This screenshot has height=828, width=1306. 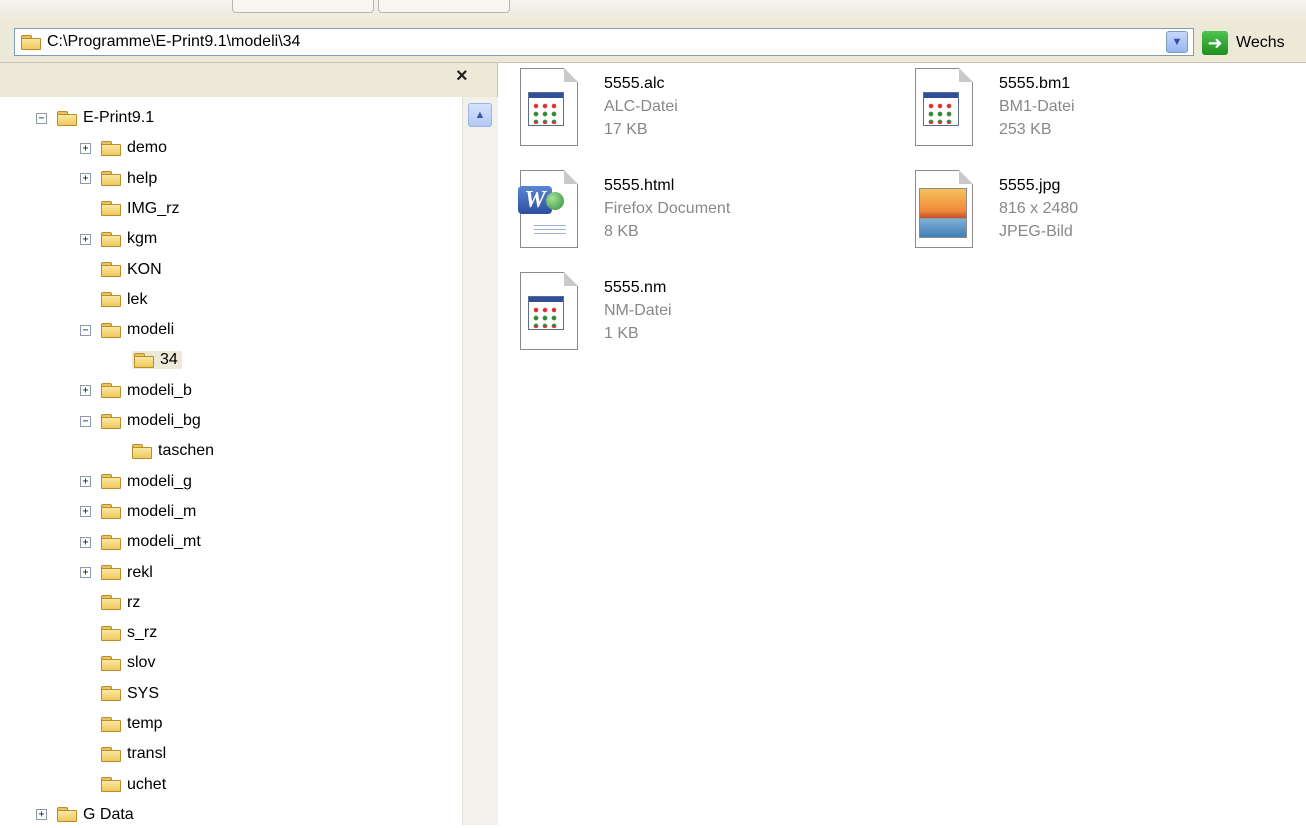 What do you see at coordinates (164, 420) in the screenshot?
I see `tree-item-label: modeli_bg` at bounding box center [164, 420].